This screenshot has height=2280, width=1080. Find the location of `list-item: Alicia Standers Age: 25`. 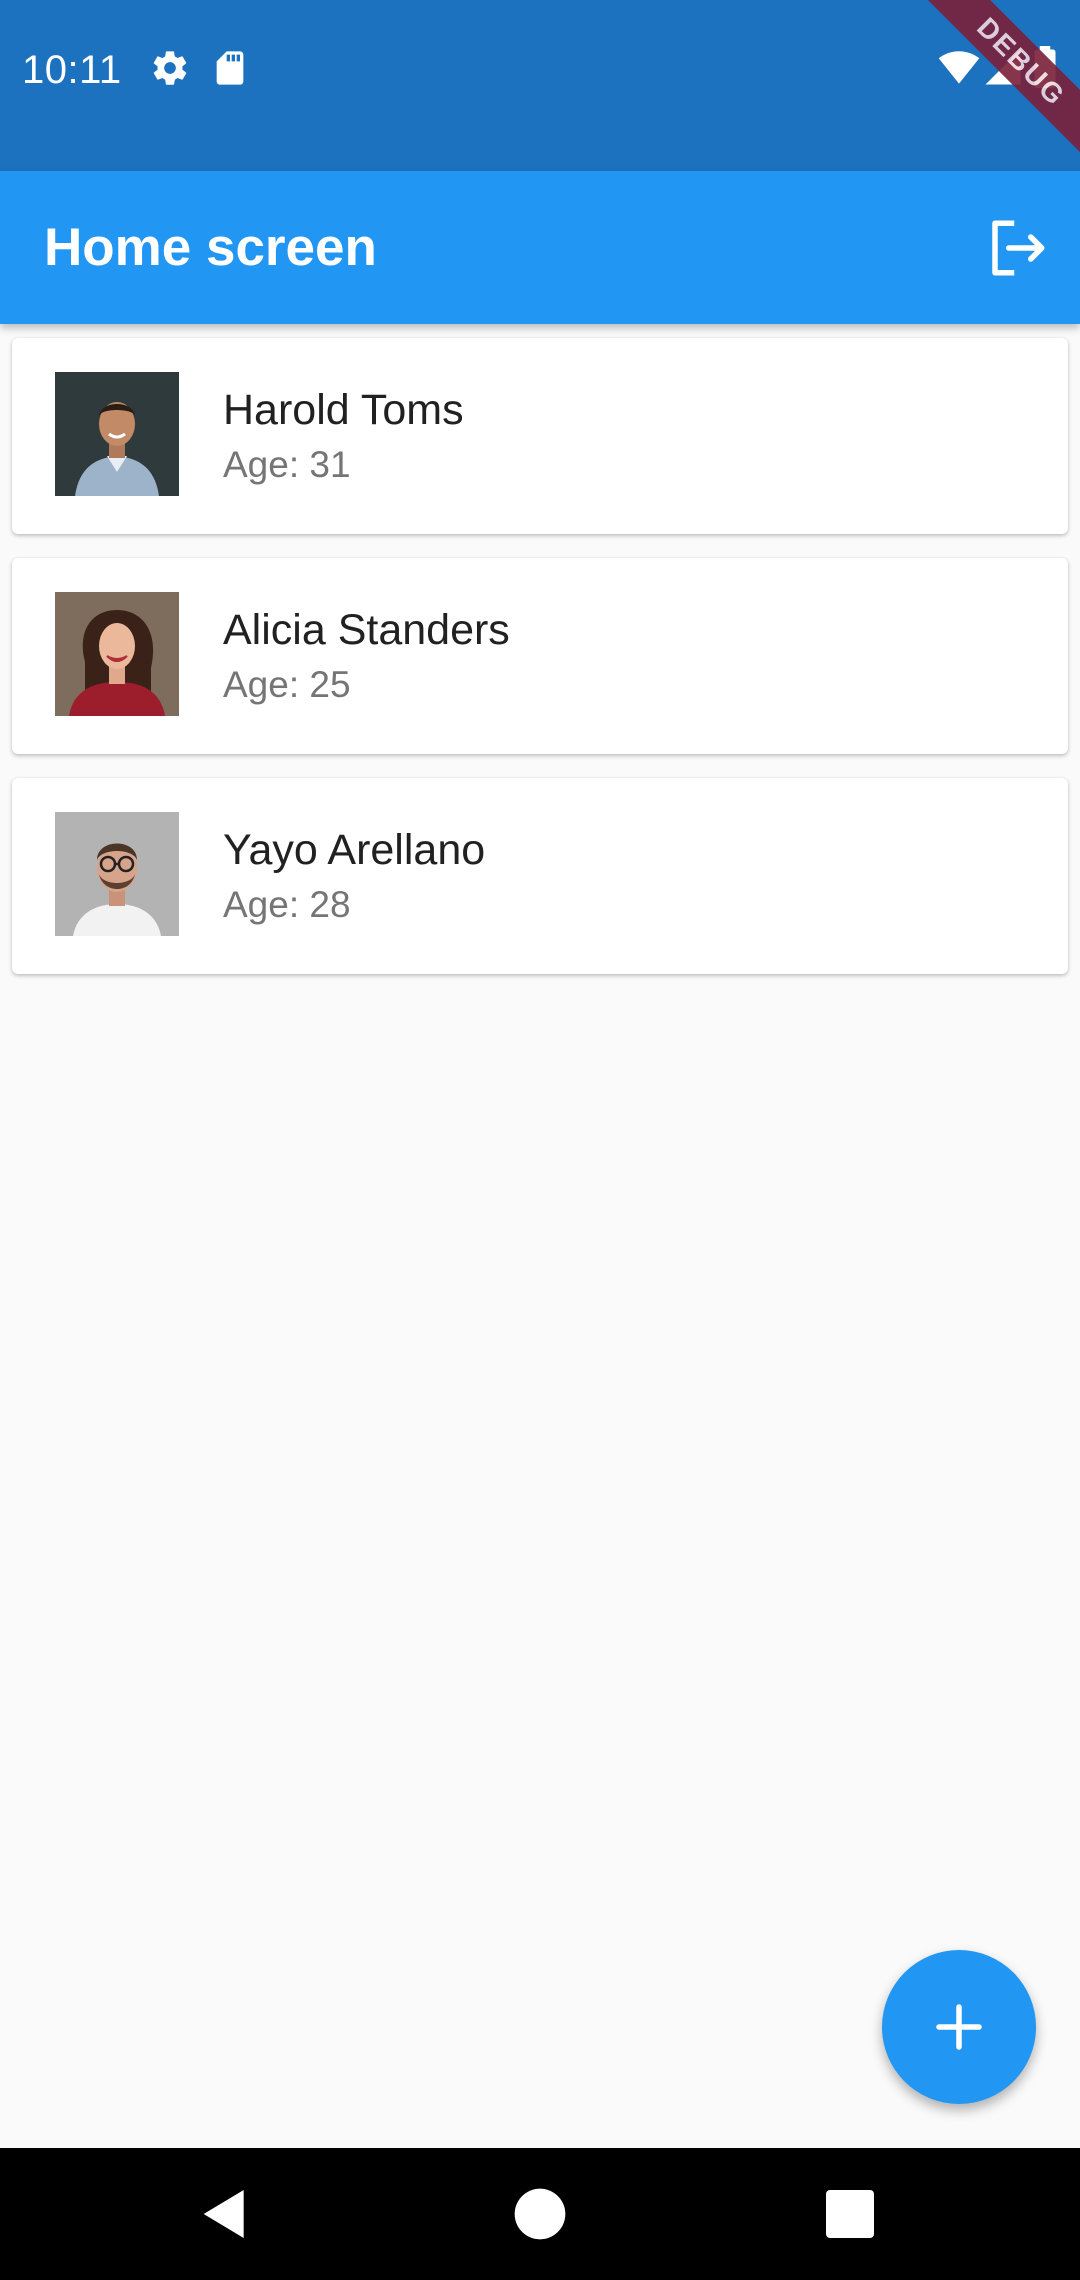

list-item: Alicia Standers Age: 25 is located at coordinates (540, 656).